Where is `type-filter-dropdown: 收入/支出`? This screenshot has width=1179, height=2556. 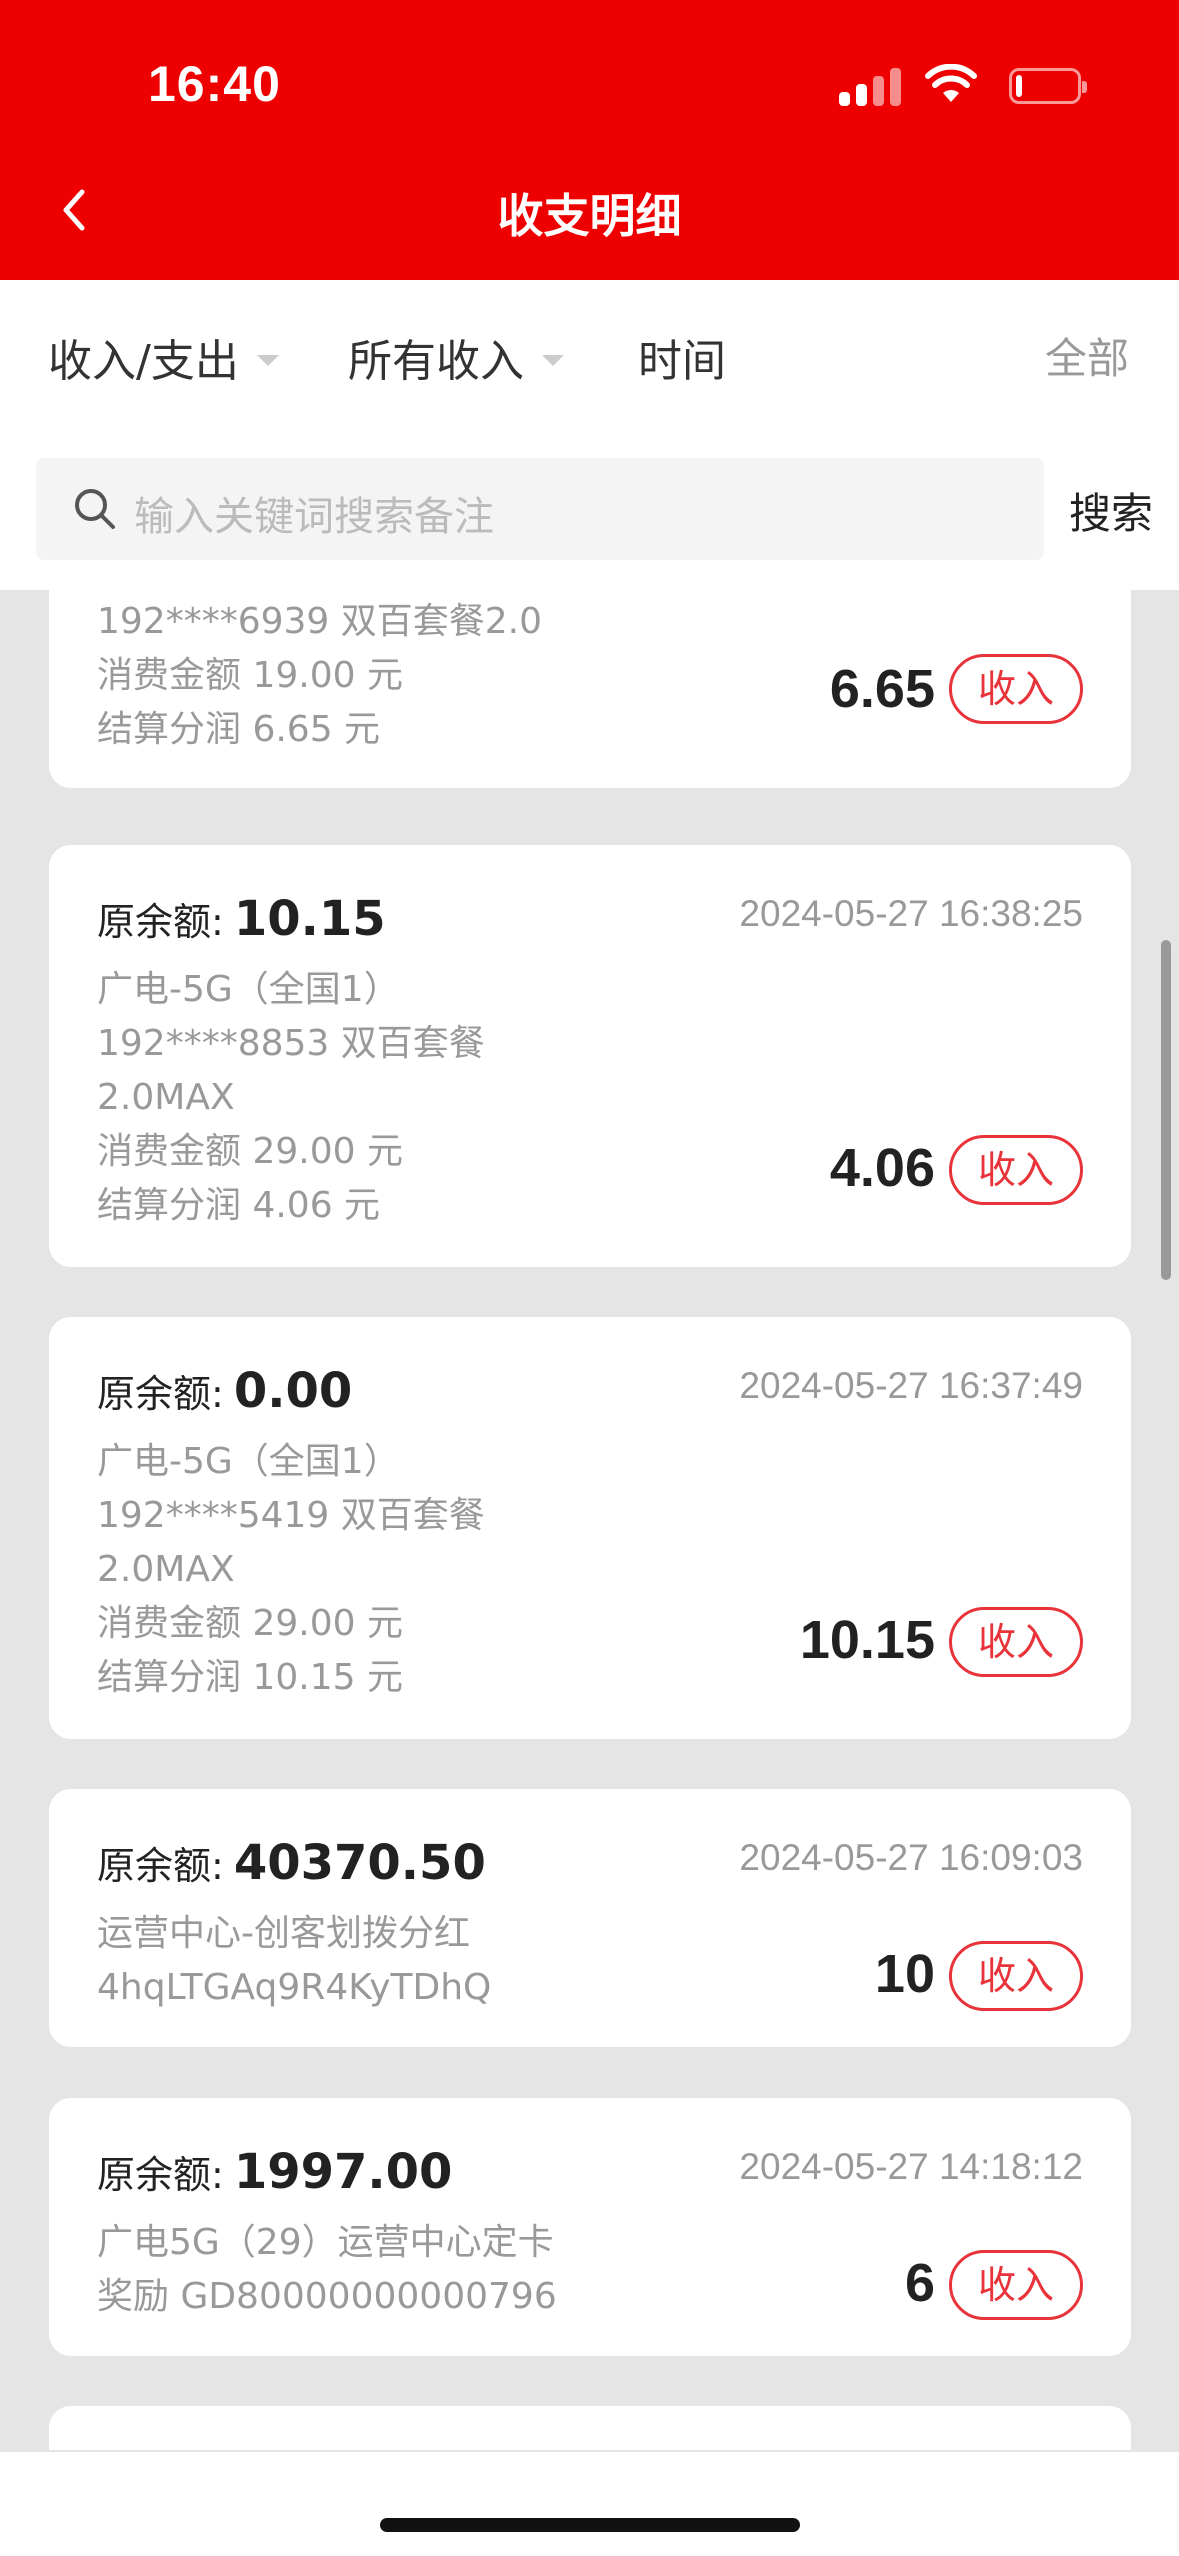 type-filter-dropdown: 收入/支出 is located at coordinates (163, 357).